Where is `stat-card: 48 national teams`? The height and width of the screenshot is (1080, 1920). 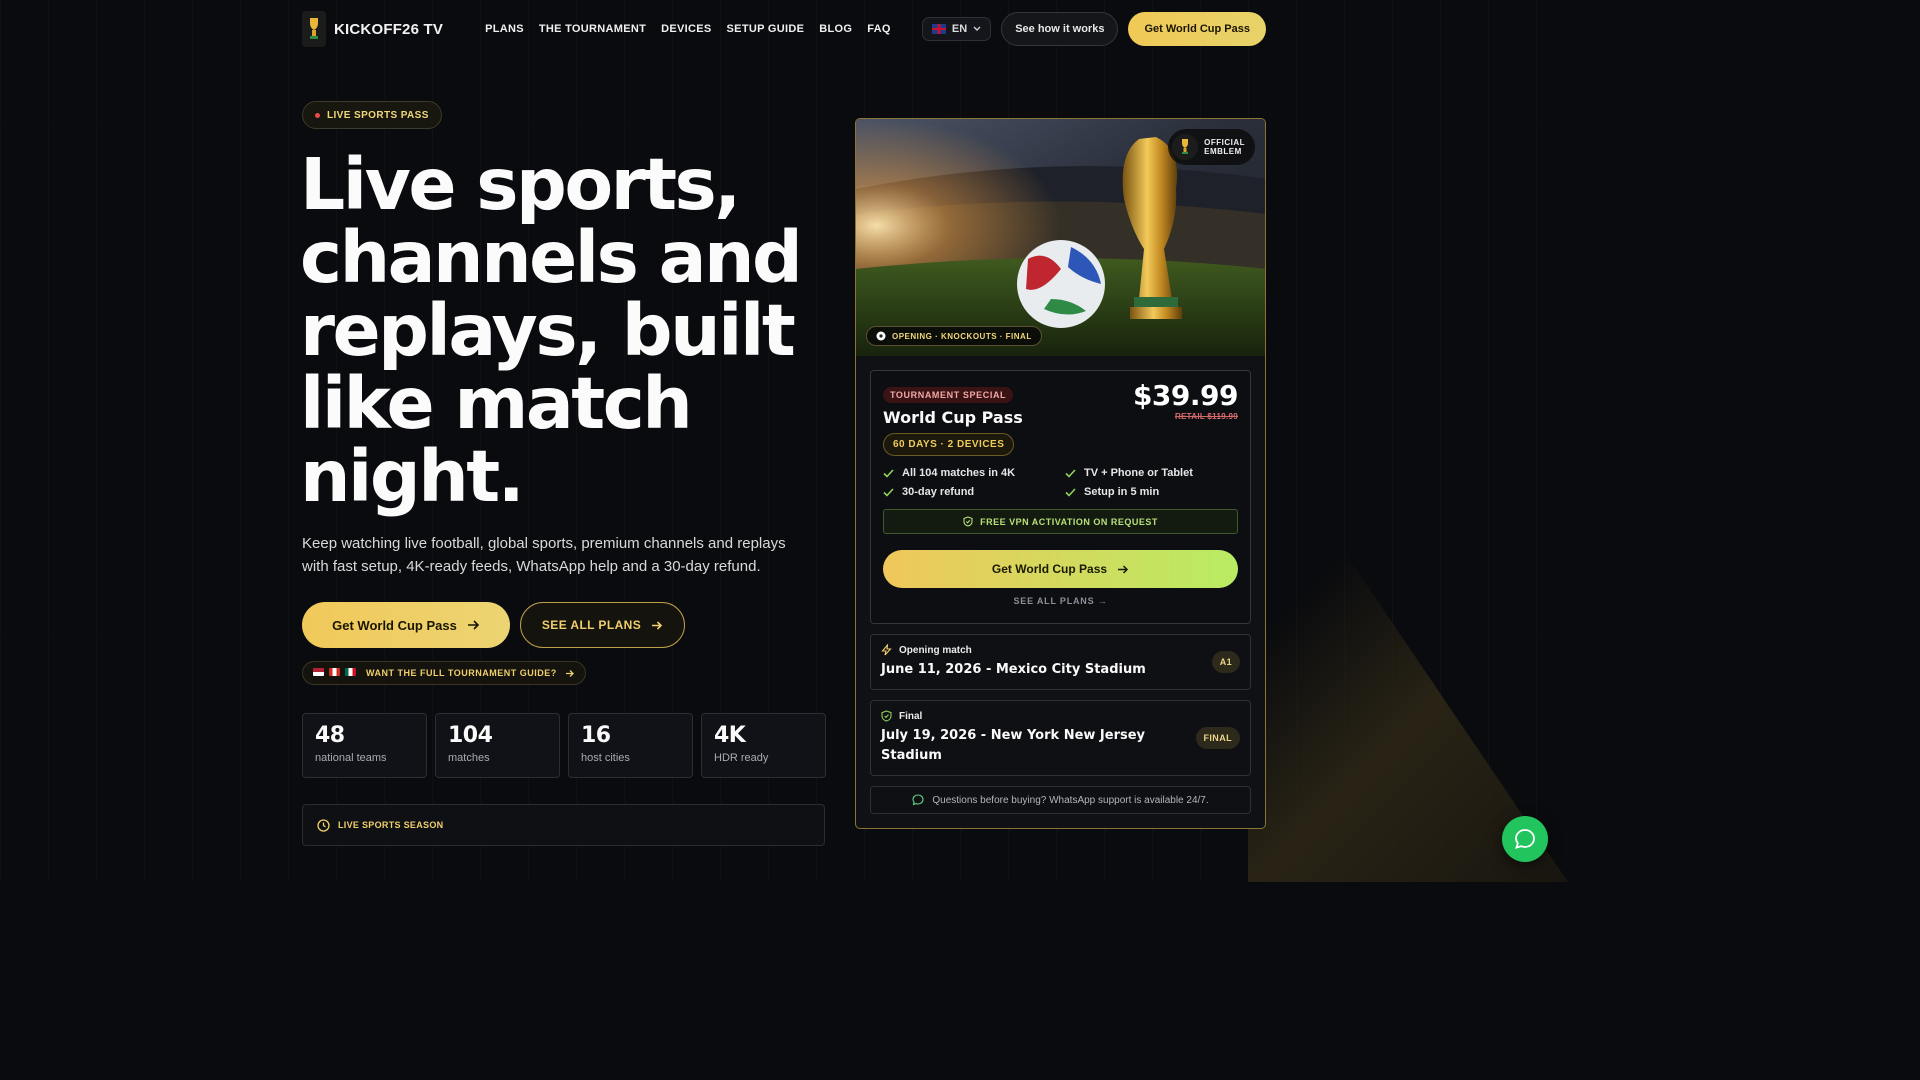
stat-card: 48 national teams is located at coordinates (364, 745).